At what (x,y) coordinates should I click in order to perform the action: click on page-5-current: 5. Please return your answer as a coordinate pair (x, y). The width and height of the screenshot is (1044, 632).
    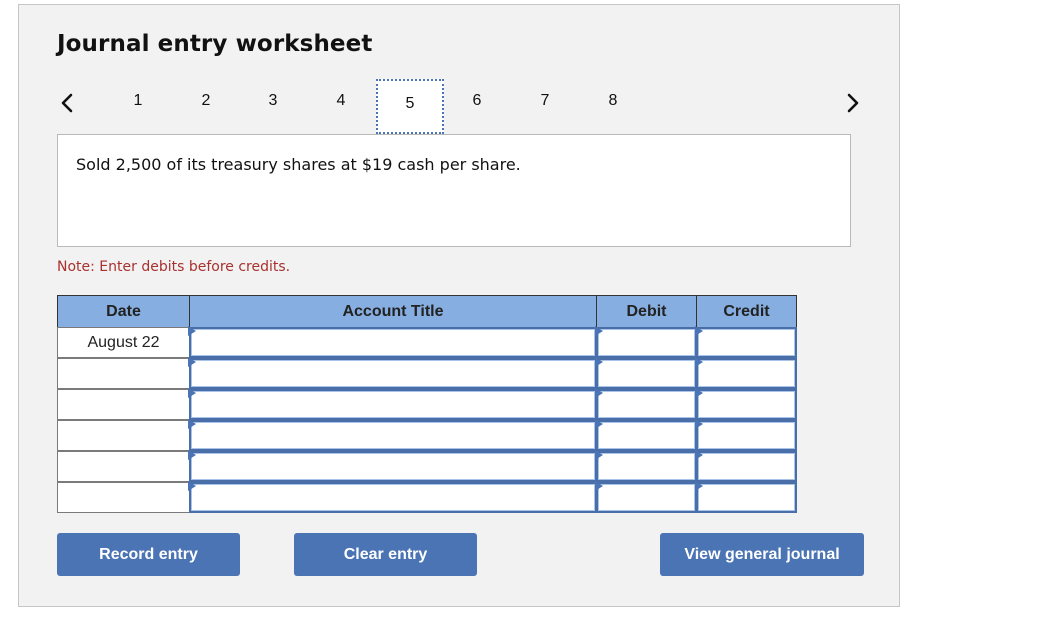
    Looking at the image, I should click on (410, 106).